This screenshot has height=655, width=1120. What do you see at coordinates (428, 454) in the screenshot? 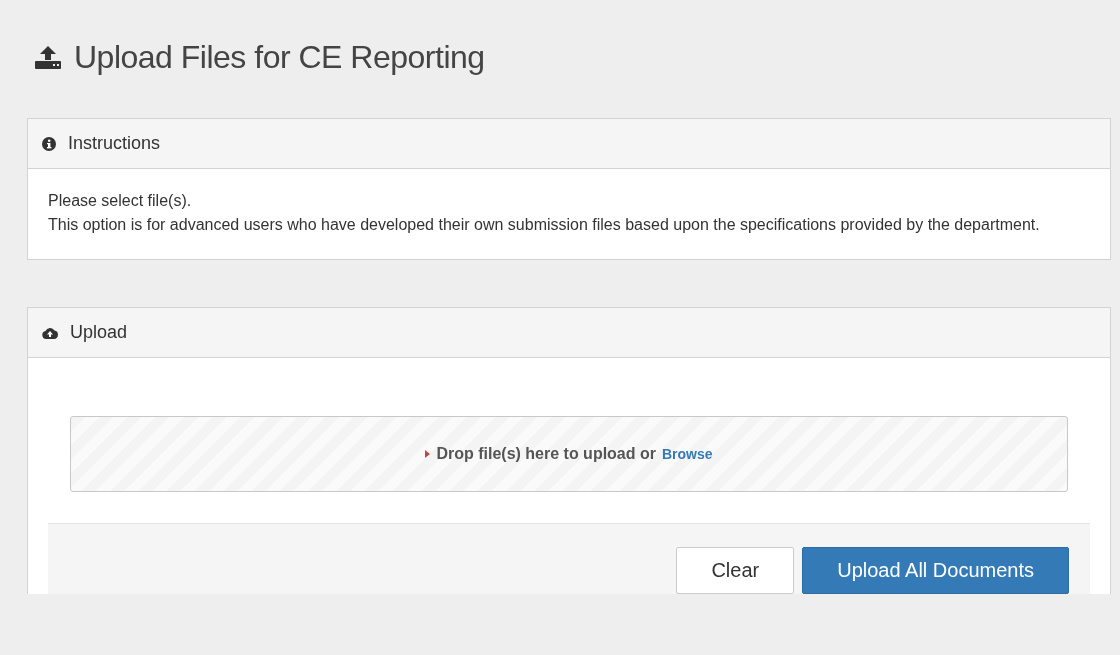
I see `caret-icon` at bounding box center [428, 454].